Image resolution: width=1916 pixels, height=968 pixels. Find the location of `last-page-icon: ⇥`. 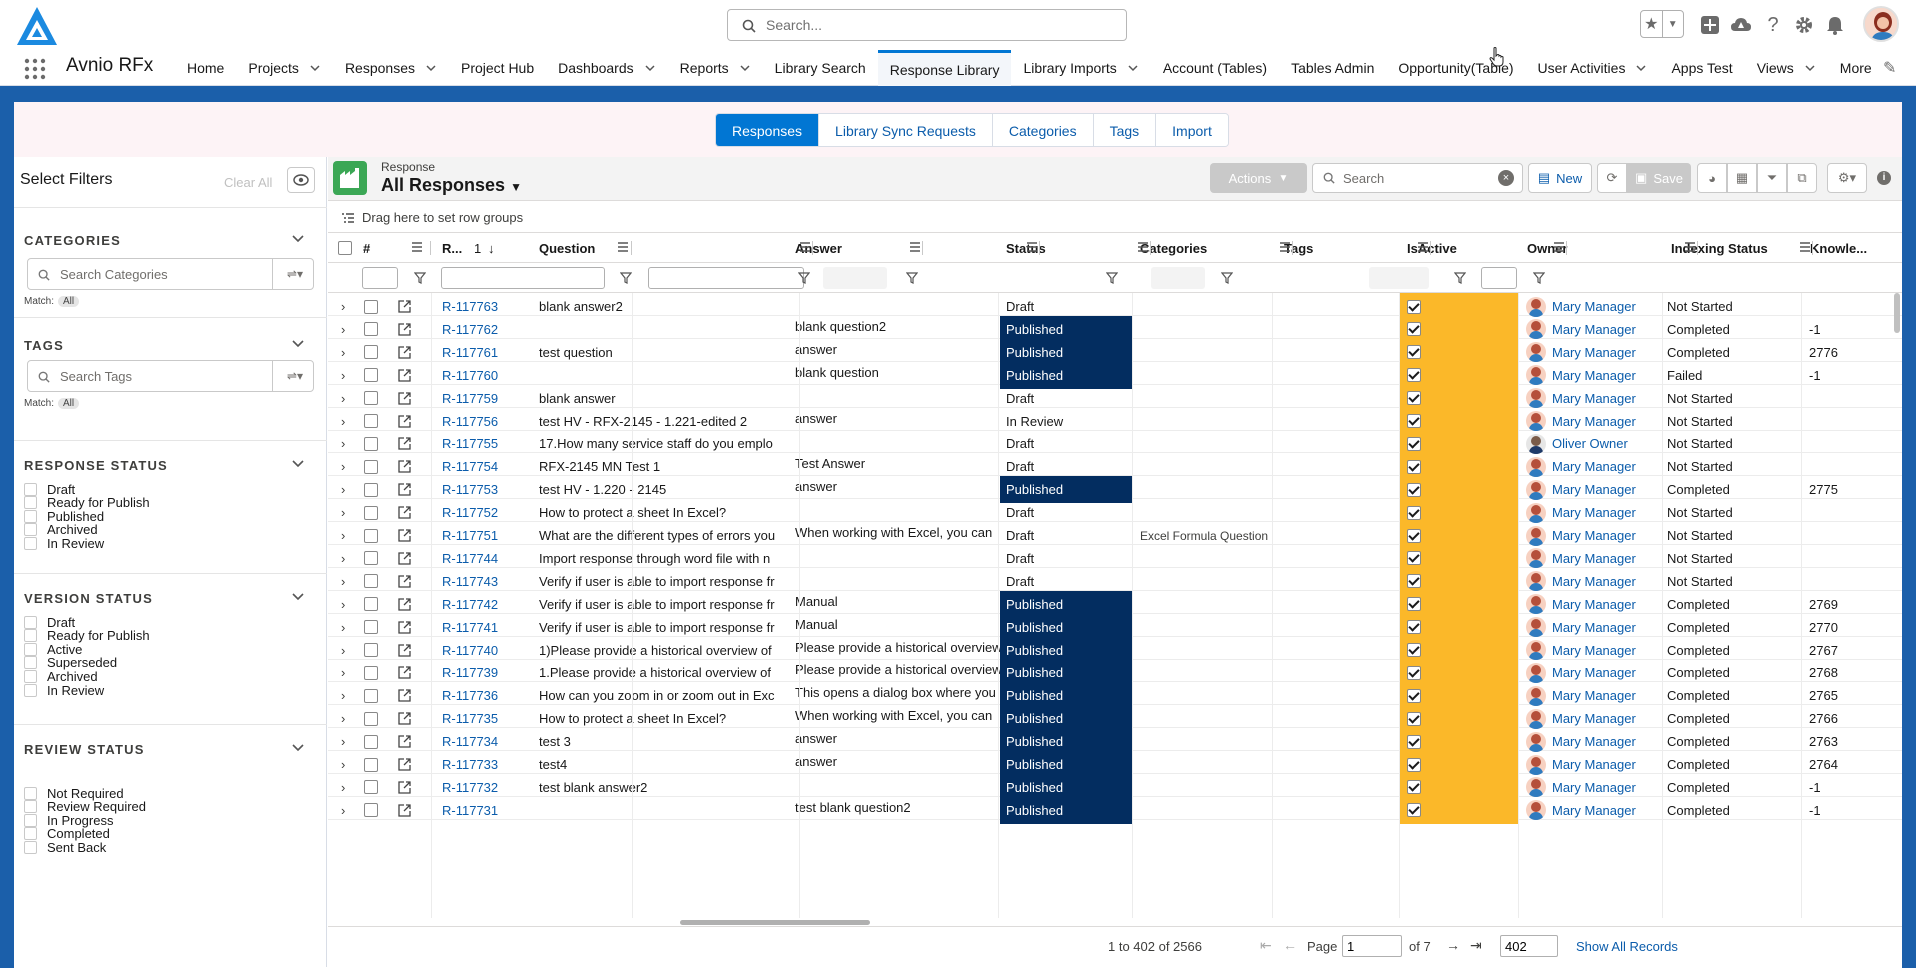

last-page-icon: ⇥ is located at coordinates (1476, 945).